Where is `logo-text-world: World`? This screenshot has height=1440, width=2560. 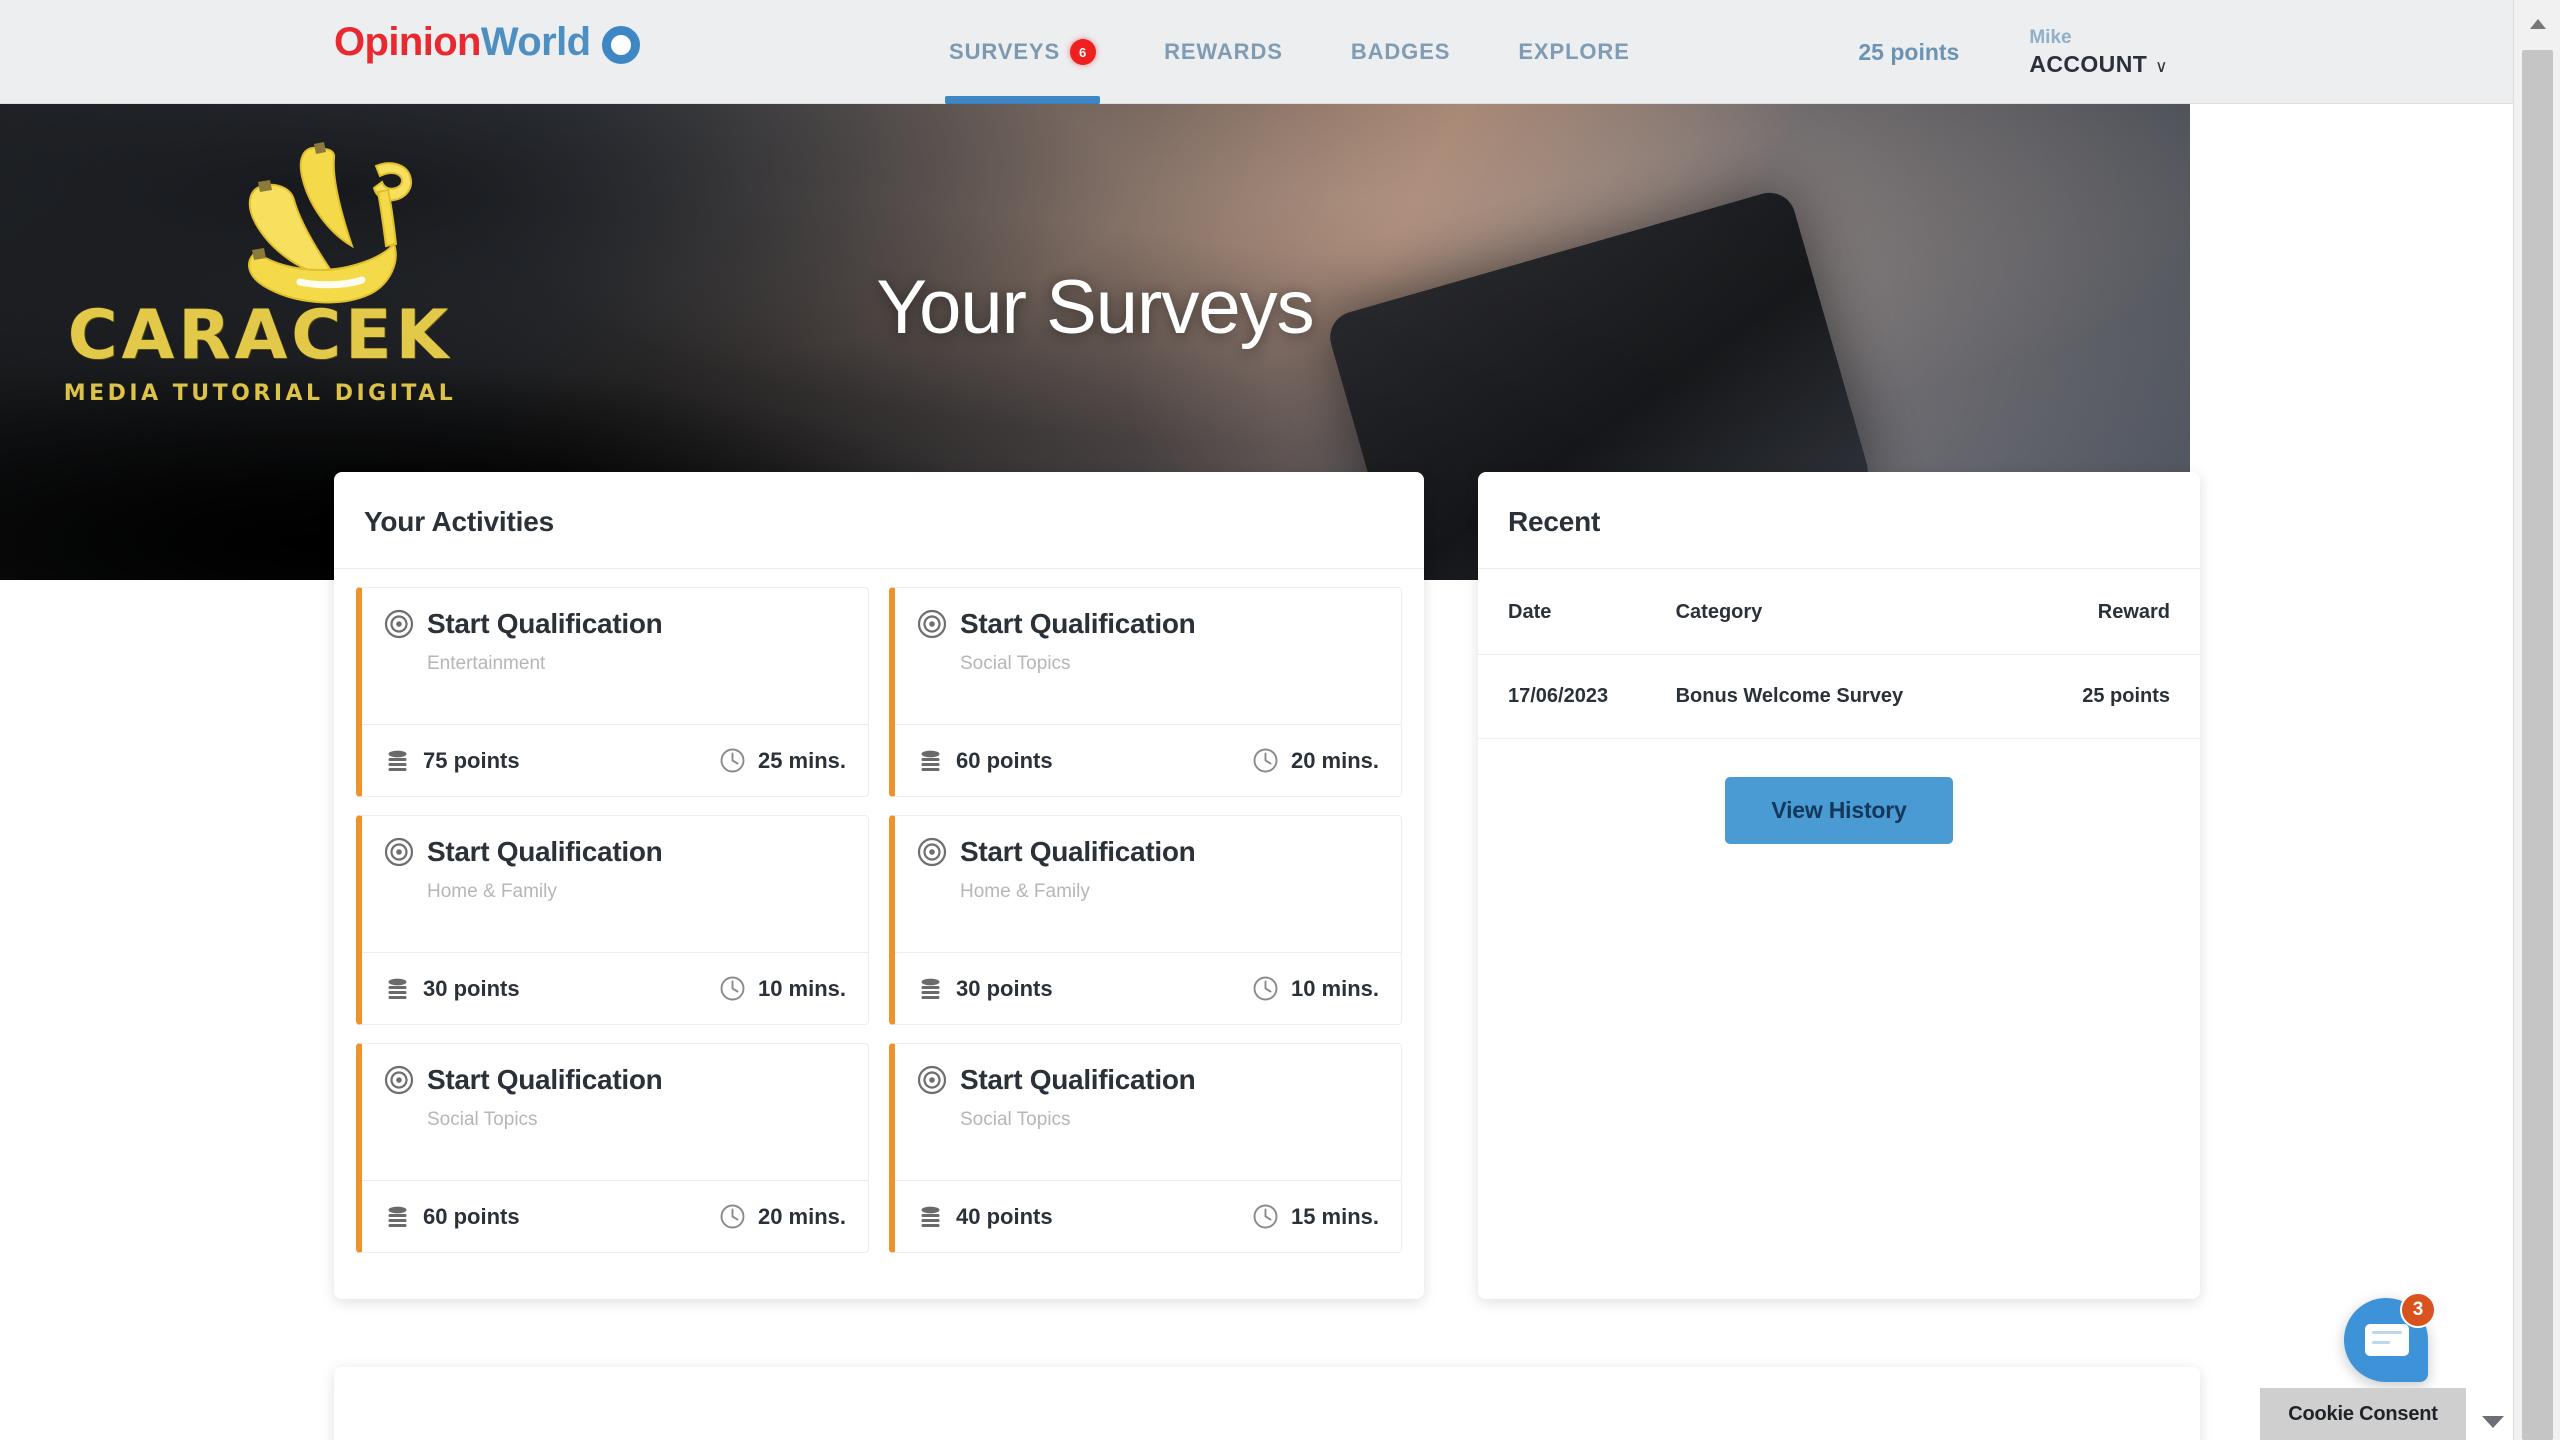
logo-text-world: World is located at coordinates (535, 42).